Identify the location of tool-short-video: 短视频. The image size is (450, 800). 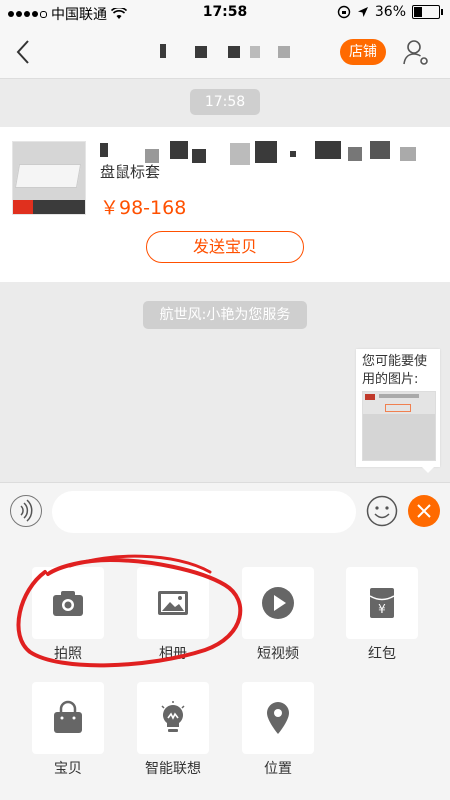
(278, 615).